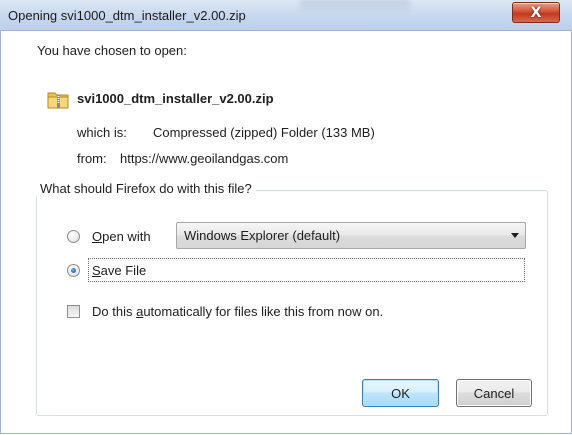 The image size is (572, 435). I want to click on open-with-radio, so click(73, 236).